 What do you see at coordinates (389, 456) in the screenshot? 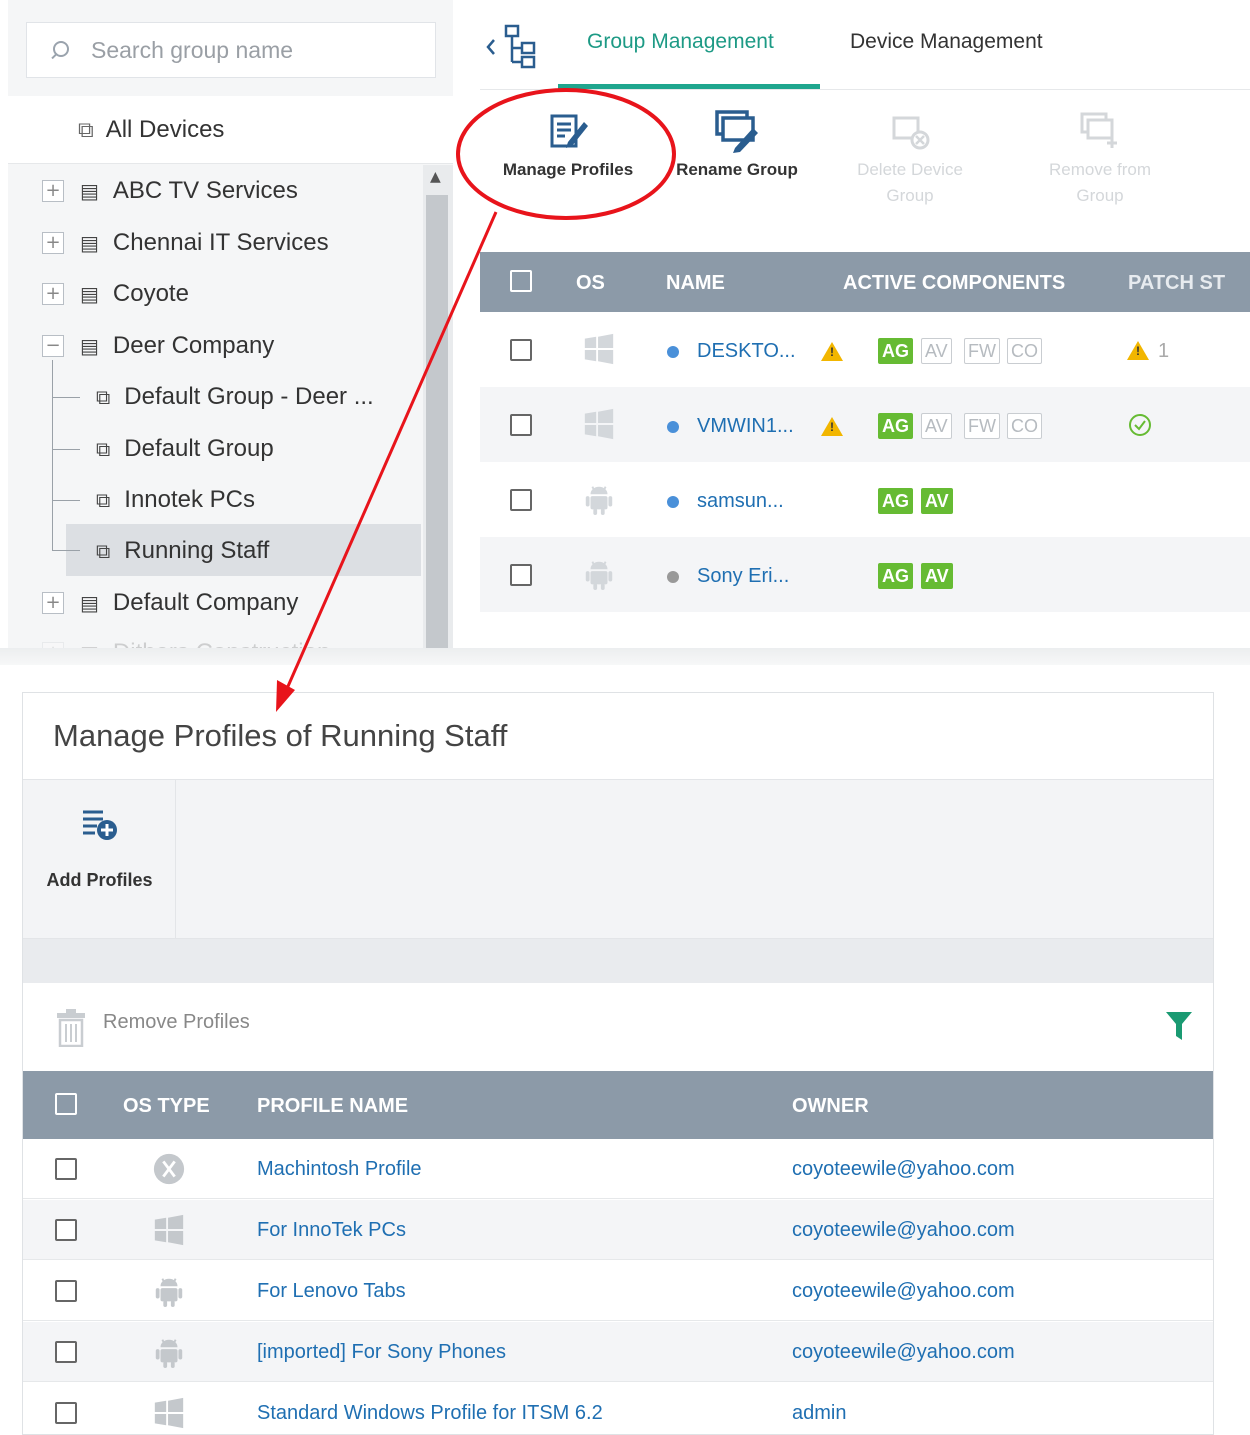
I see `annotation-arrow` at bounding box center [389, 456].